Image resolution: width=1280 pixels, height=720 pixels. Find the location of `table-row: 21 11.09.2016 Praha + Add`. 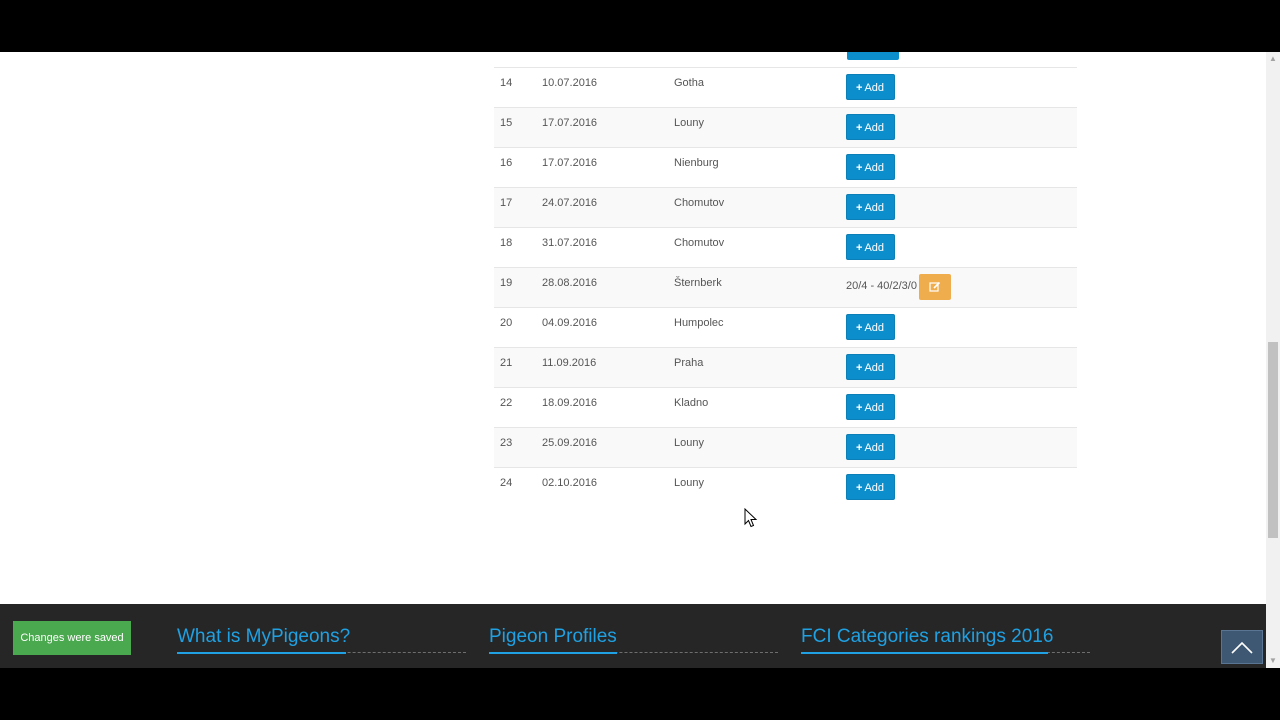

table-row: 21 11.09.2016 Praha + Add is located at coordinates (785, 367).